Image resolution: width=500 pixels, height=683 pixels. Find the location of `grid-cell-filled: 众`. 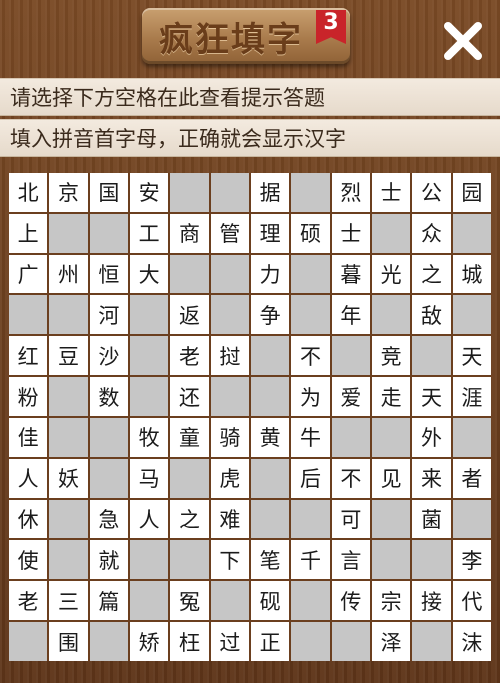

grid-cell-filled: 众 is located at coordinates (431, 233).